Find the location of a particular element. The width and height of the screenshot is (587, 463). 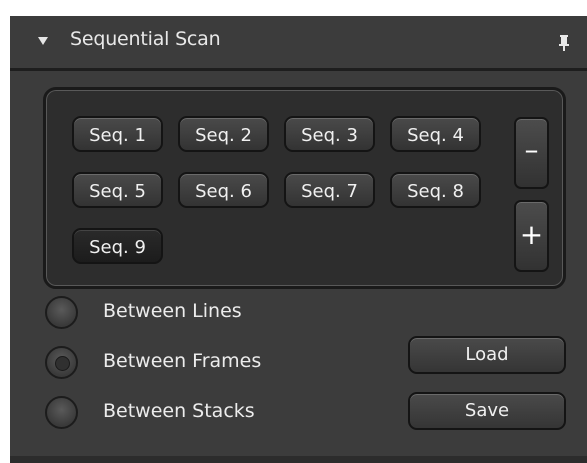

add-sequence-button: + is located at coordinates (531, 236).